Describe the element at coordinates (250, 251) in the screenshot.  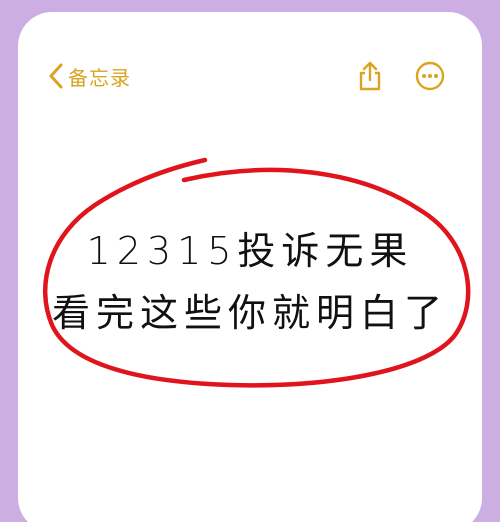
I see `note-line-1: 12315投诉无果` at that location.